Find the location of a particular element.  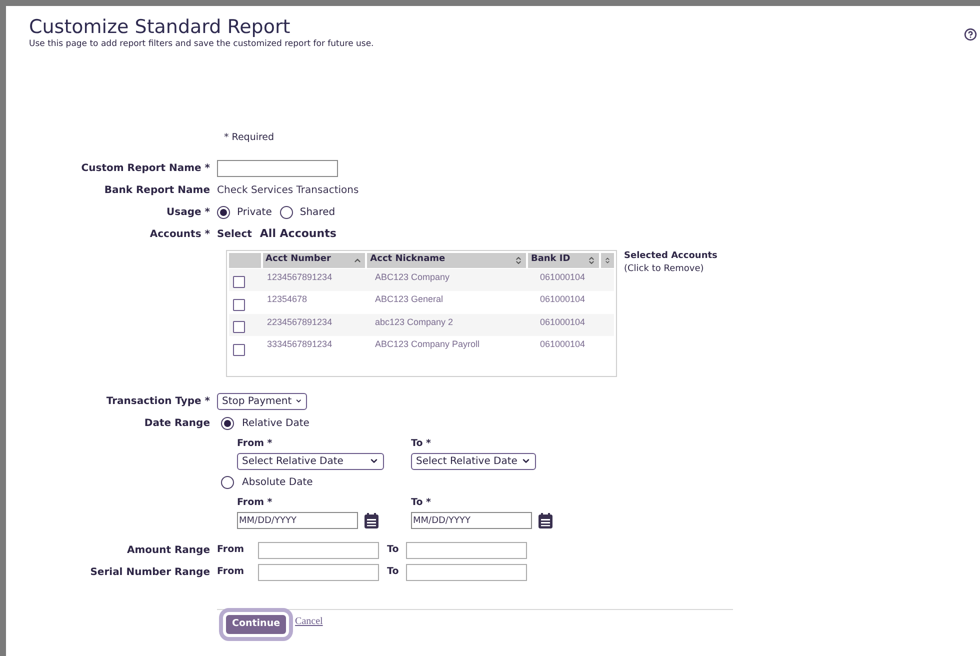

radio-label: Shared is located at coordinates (318, 213).